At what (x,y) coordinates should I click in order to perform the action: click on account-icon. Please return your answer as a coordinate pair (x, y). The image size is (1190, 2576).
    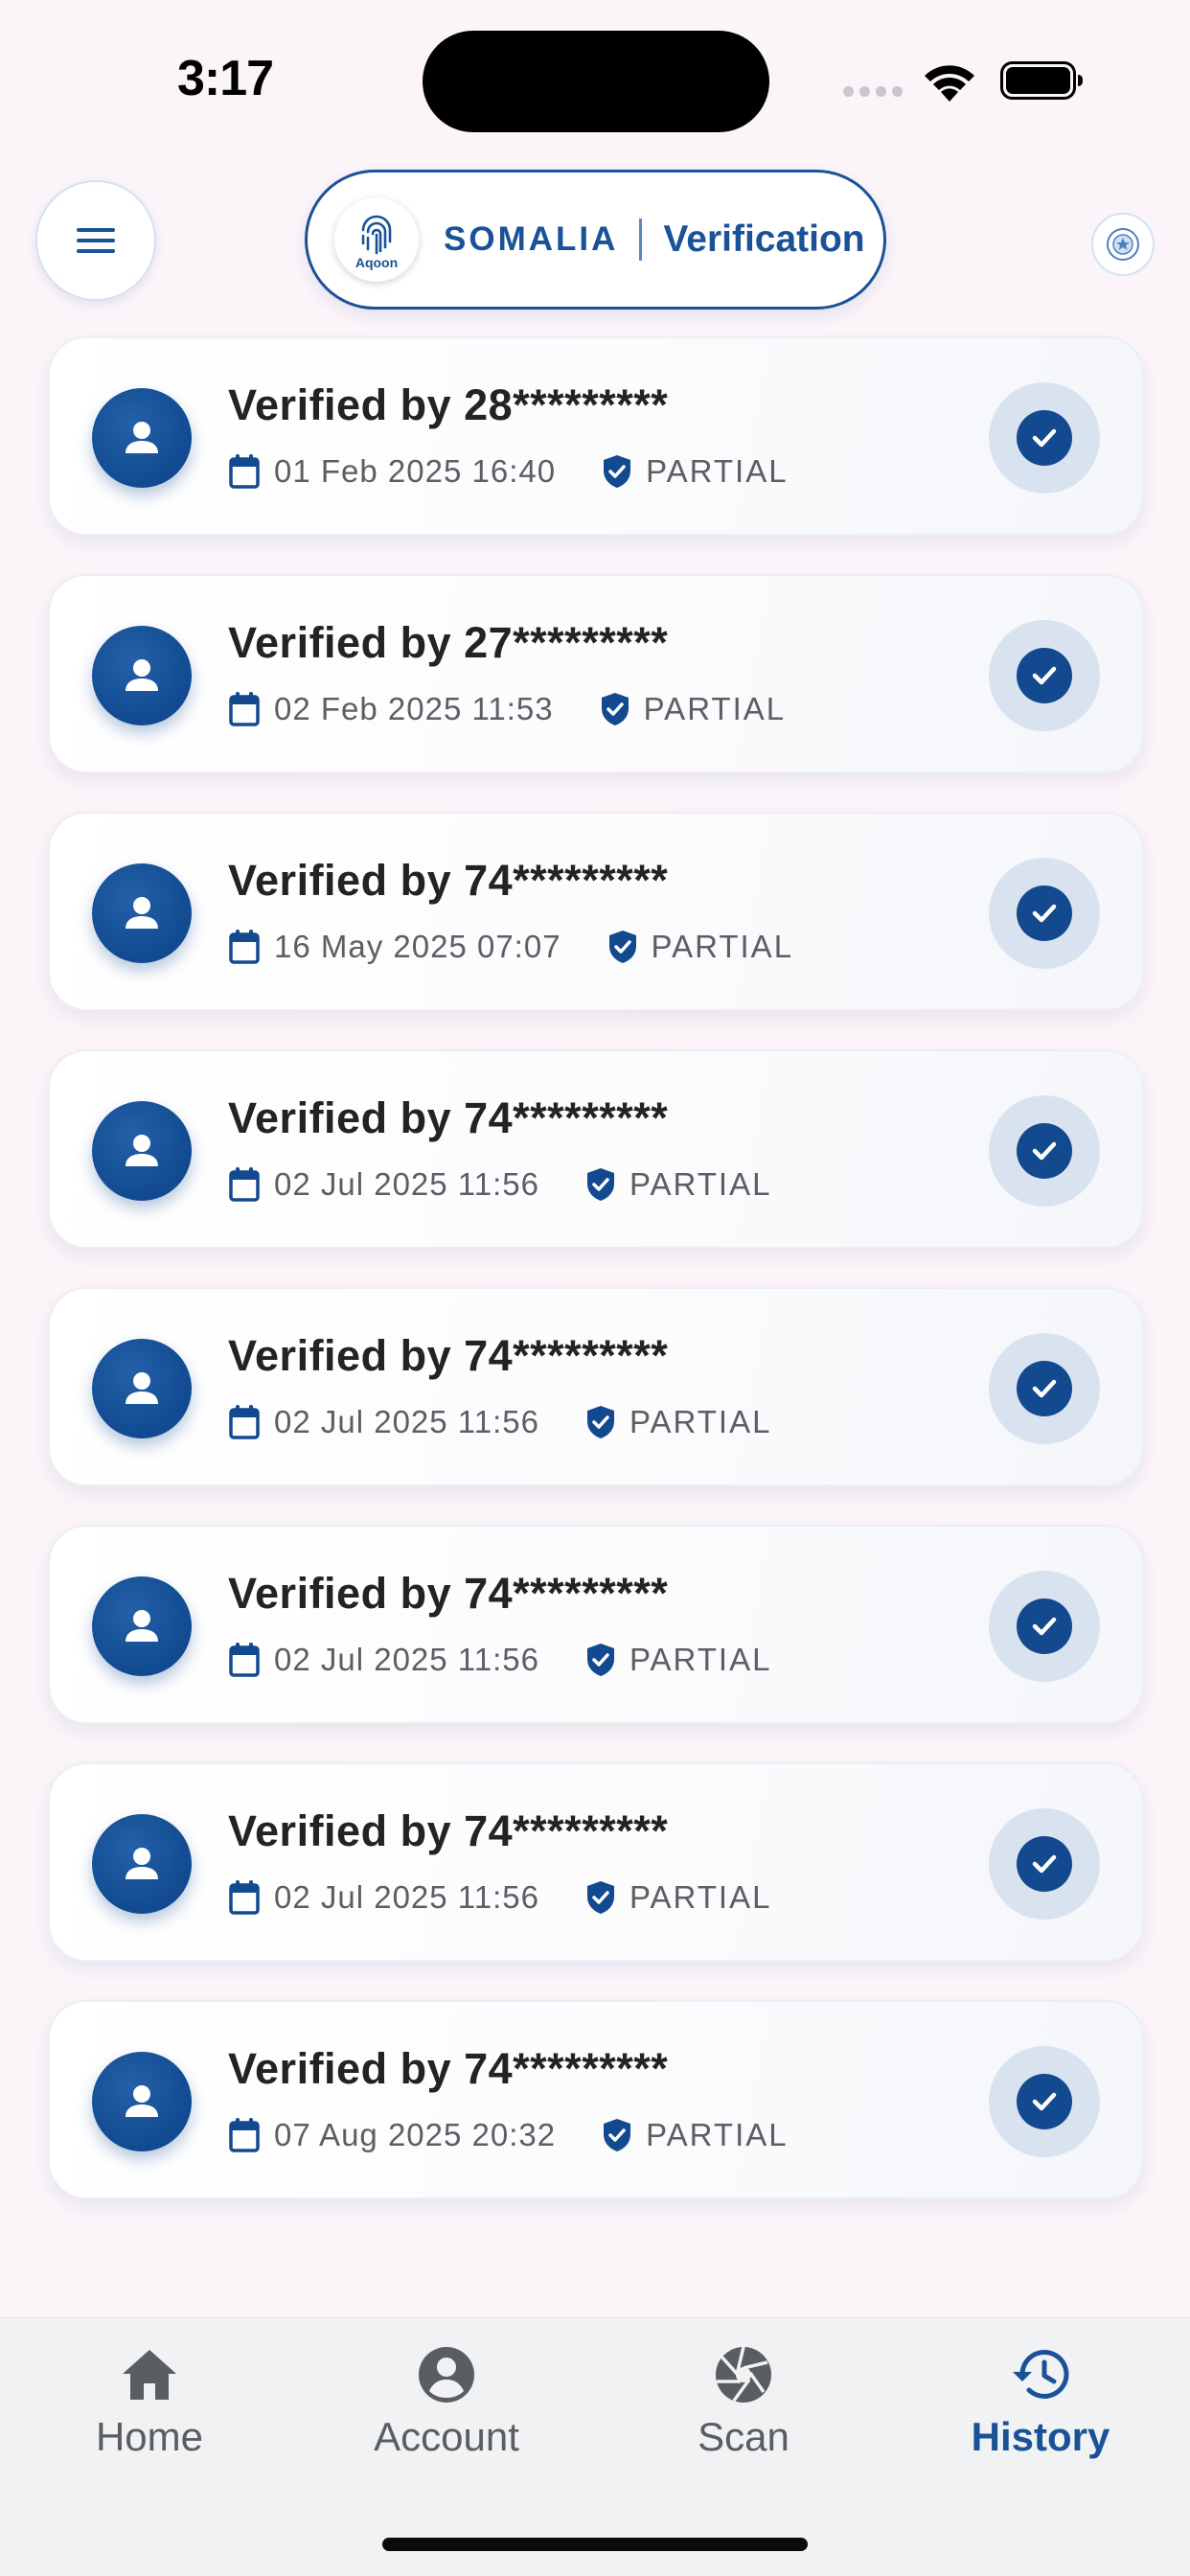
    Looking at the image, I should click on (447, 2375).